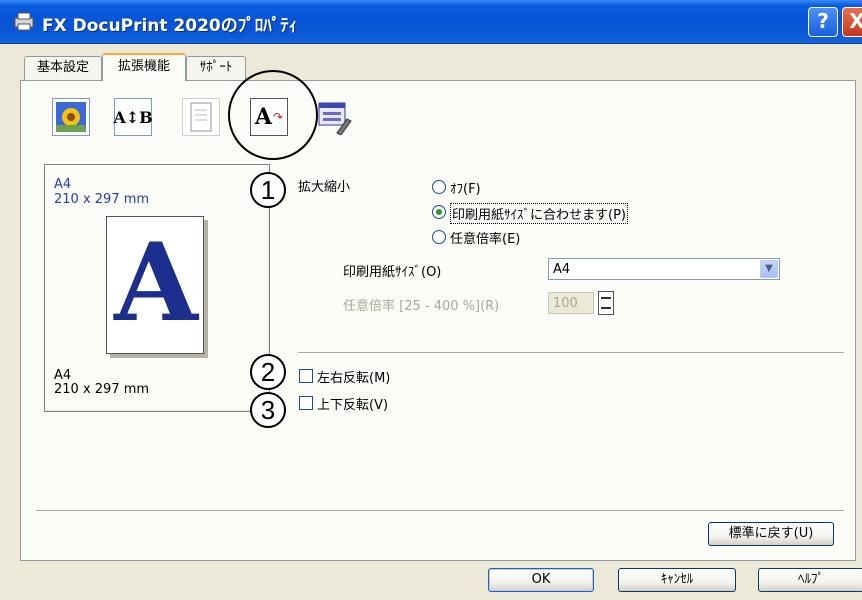 The image size is (862, 600). I want to click on radio-fit-to-paper-label: 印刷用紙ｻｲｽﾞに合わせます(P), so click(539, 213).